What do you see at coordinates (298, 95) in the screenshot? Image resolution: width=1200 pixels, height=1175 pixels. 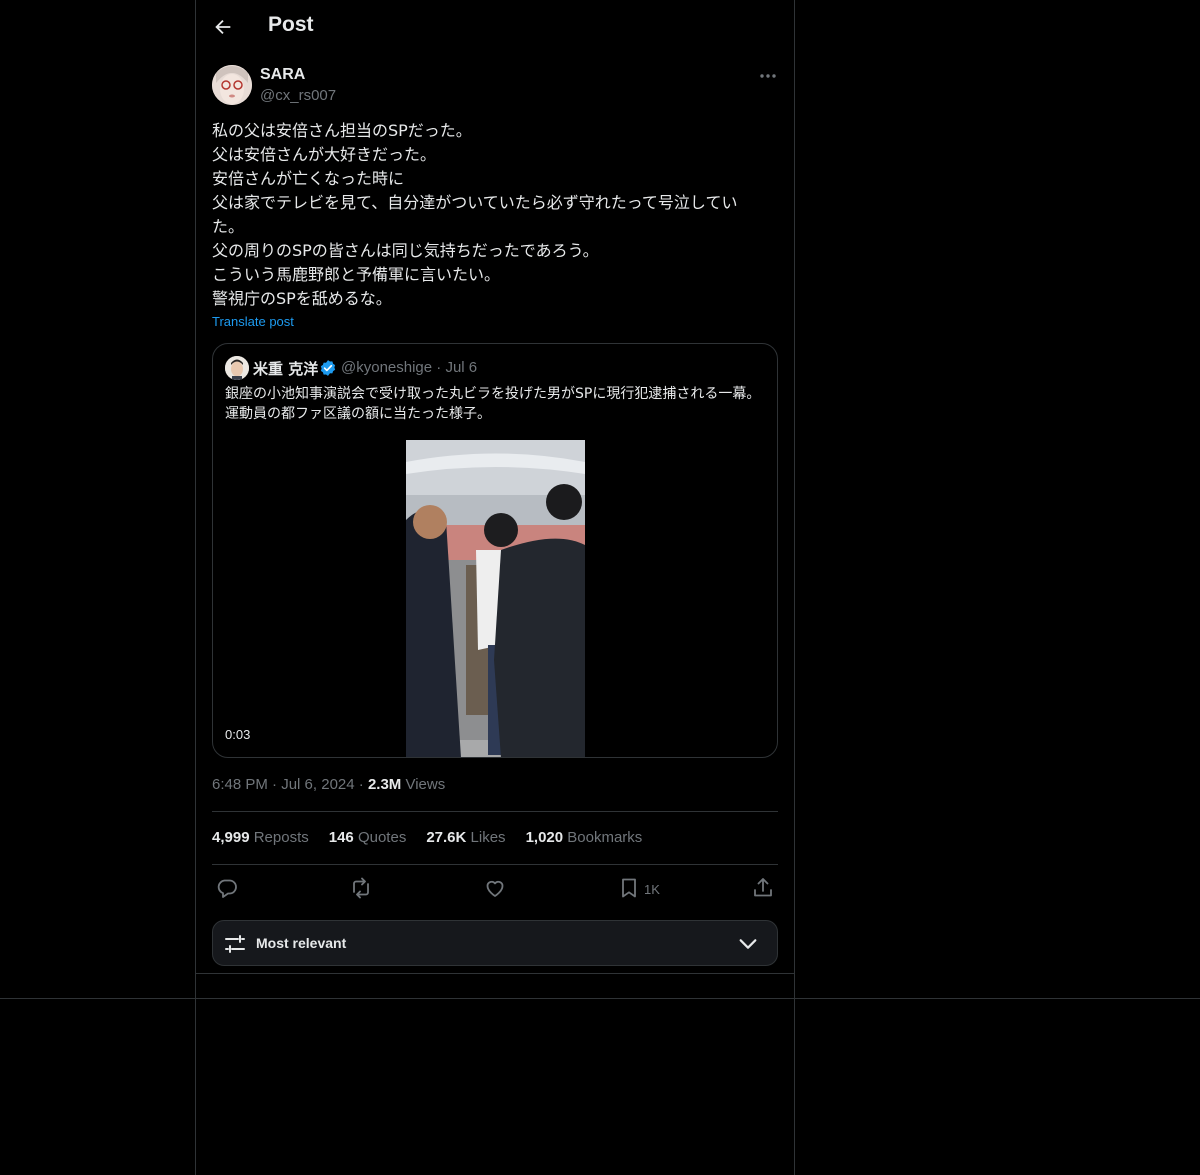 I see `author-handle: @cx_rs007` at bounding box center [298, 95].